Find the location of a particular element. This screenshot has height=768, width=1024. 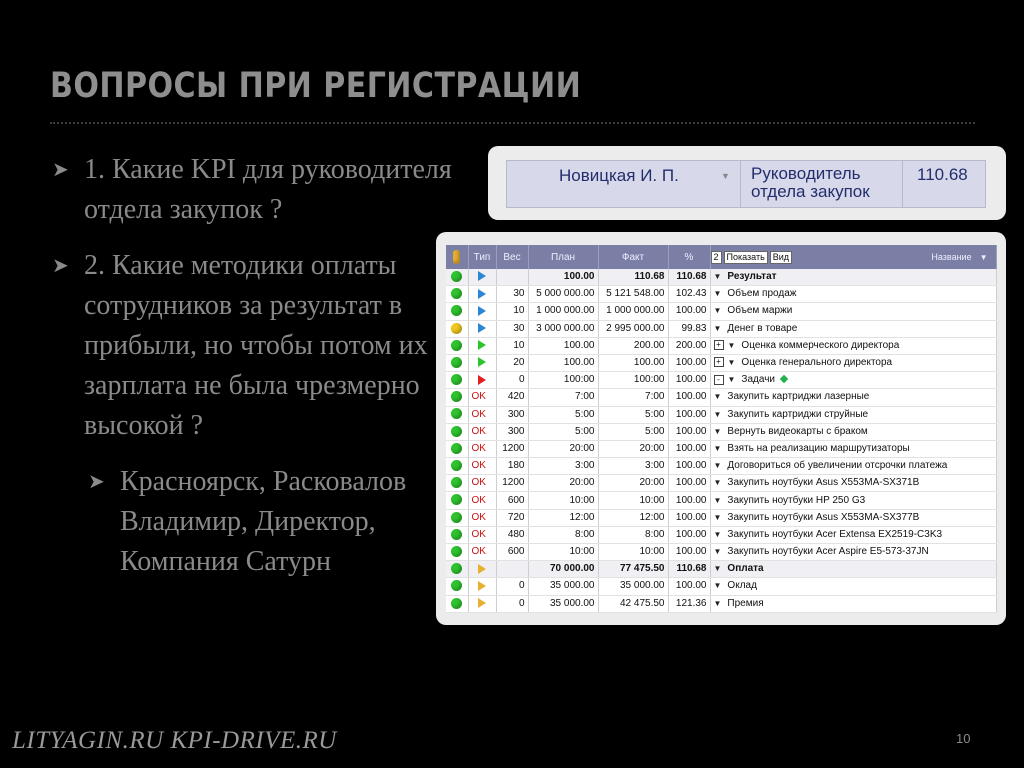

employee-name-cell: Новицкая И. П. ▼ is located at coordinates (624, 184).